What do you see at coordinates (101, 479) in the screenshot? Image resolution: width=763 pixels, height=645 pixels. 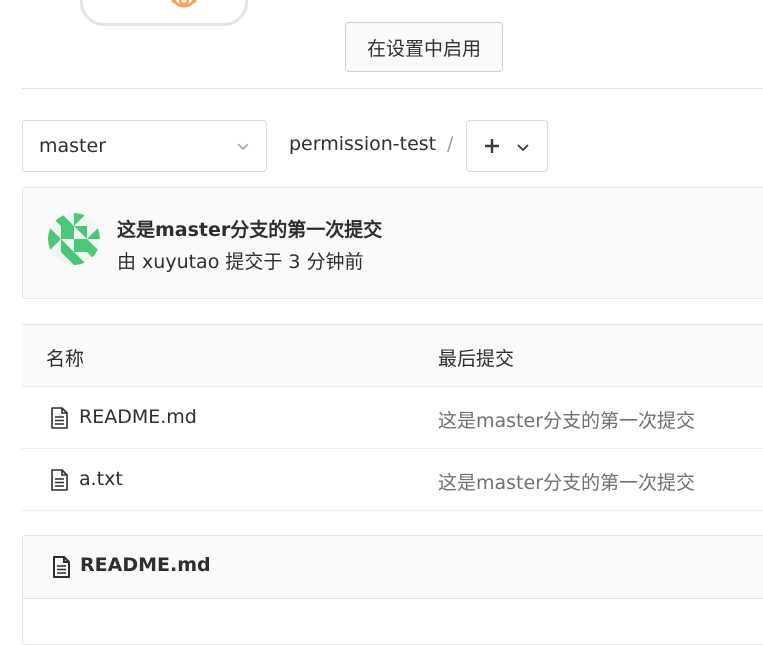 I see `file-name-link: a.txt` at bounding box center [101, 479].